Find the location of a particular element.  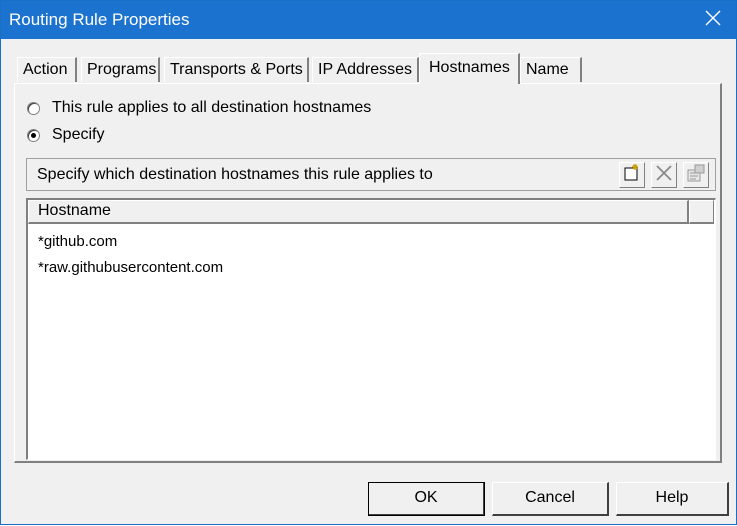

list-item: *github.com is located at coordinates (77, 242).